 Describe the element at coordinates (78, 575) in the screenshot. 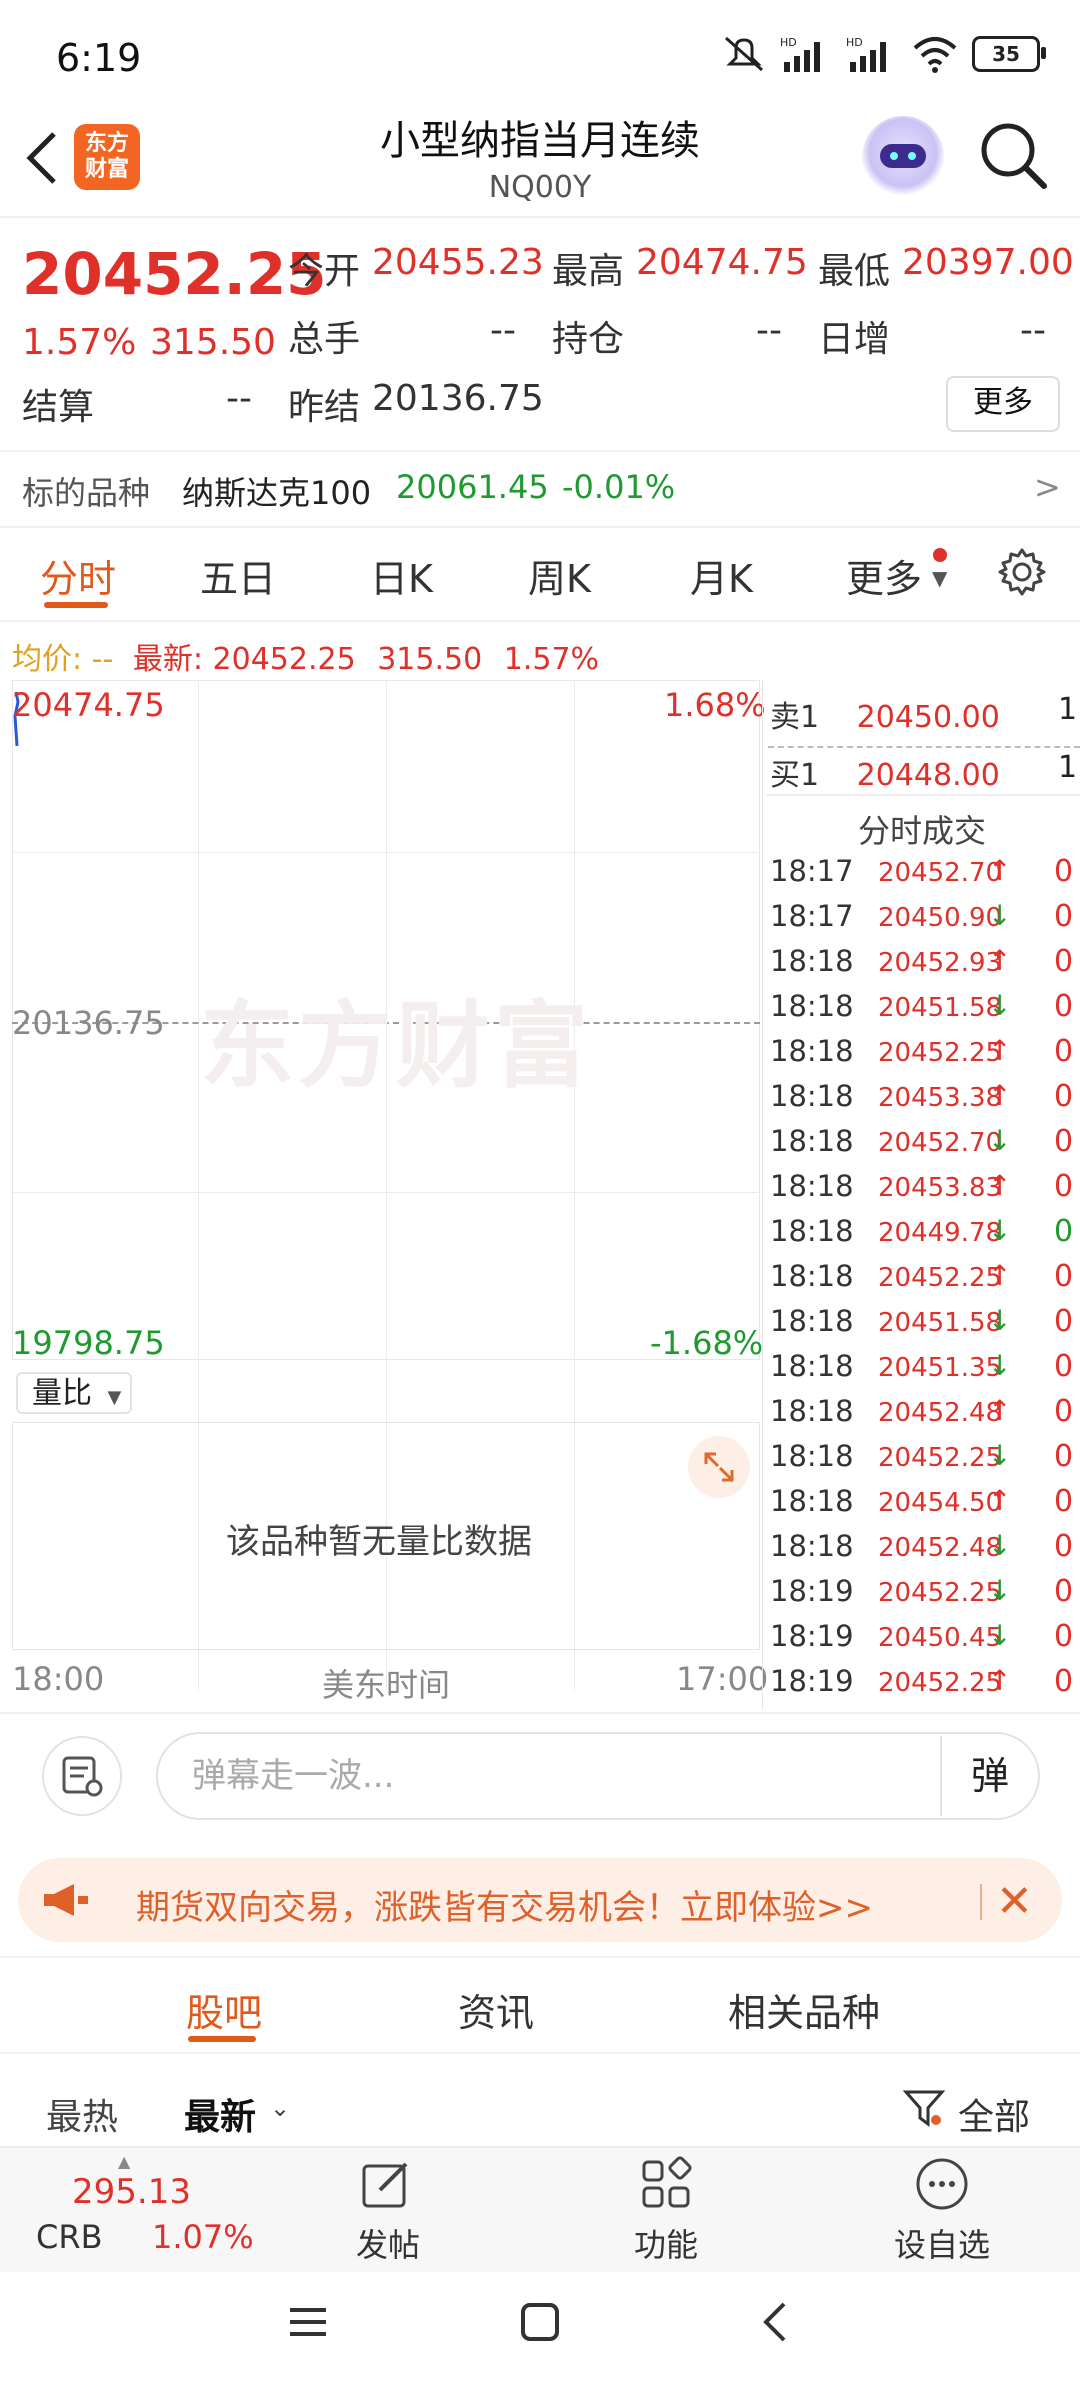

I see `tab-intraday: 分时` at that location.